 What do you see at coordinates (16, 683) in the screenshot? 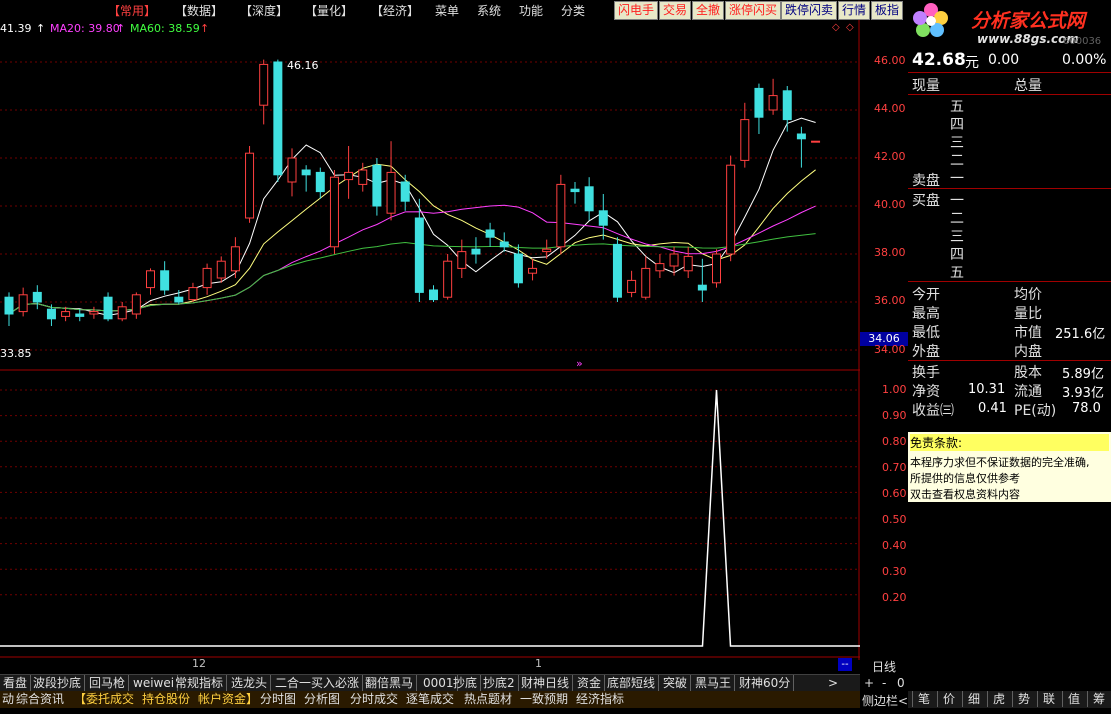
I see `indicator-tab-0: 看盘` at bounding box center [16, 683].